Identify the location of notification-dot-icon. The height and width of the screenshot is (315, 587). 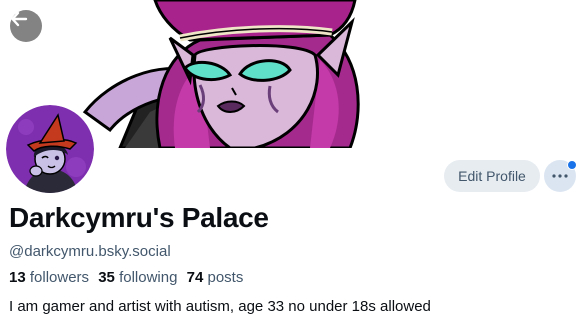
(572, 165).